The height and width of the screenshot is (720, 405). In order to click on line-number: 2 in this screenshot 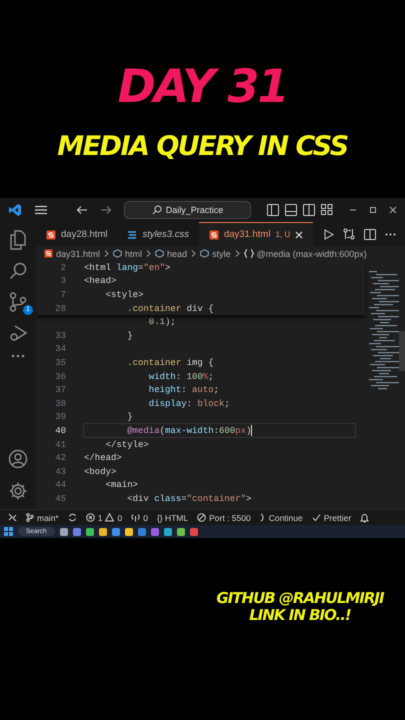, I will do `click(63, 267)`.